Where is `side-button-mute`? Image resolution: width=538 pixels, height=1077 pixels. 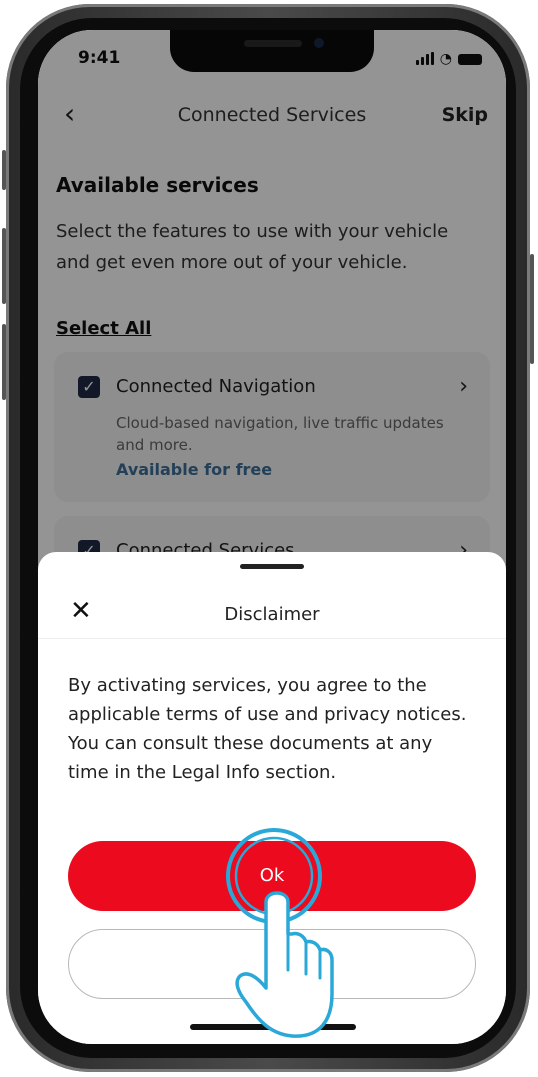 side-button-mute is located at coordinates (4, 170).